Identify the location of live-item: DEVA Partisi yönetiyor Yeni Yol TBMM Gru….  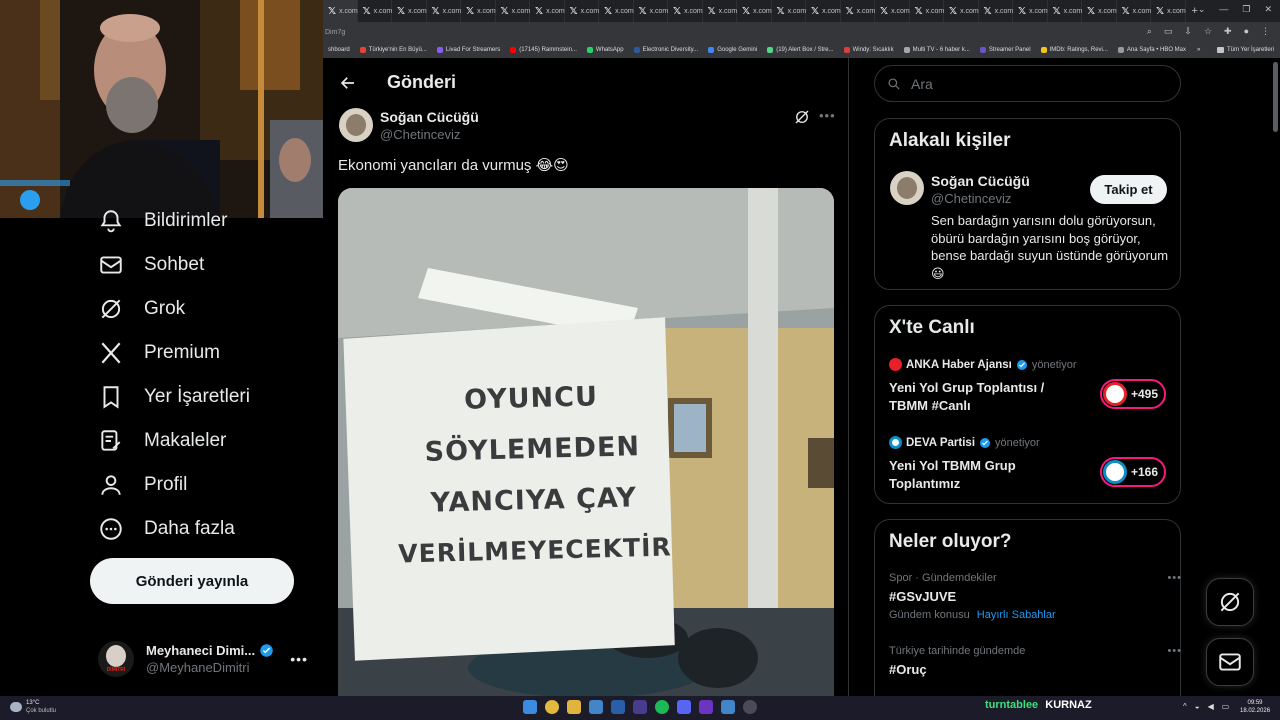
(1029, 464).